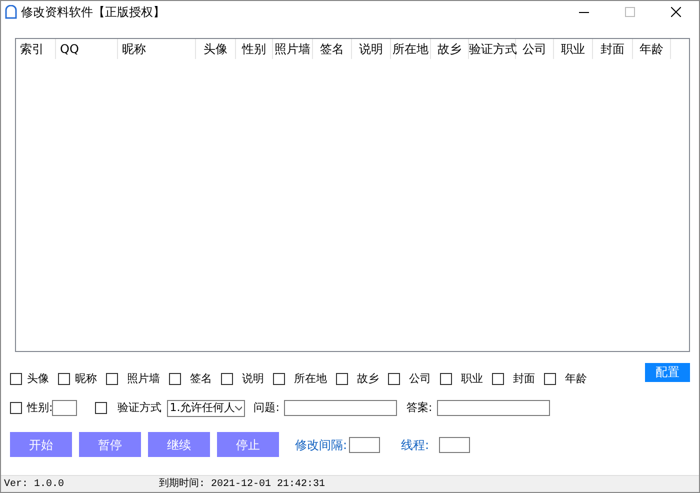  Describe the element at coordinates (38, 378) in the screenshot. I see `checkbox-label: 头像` at that location.